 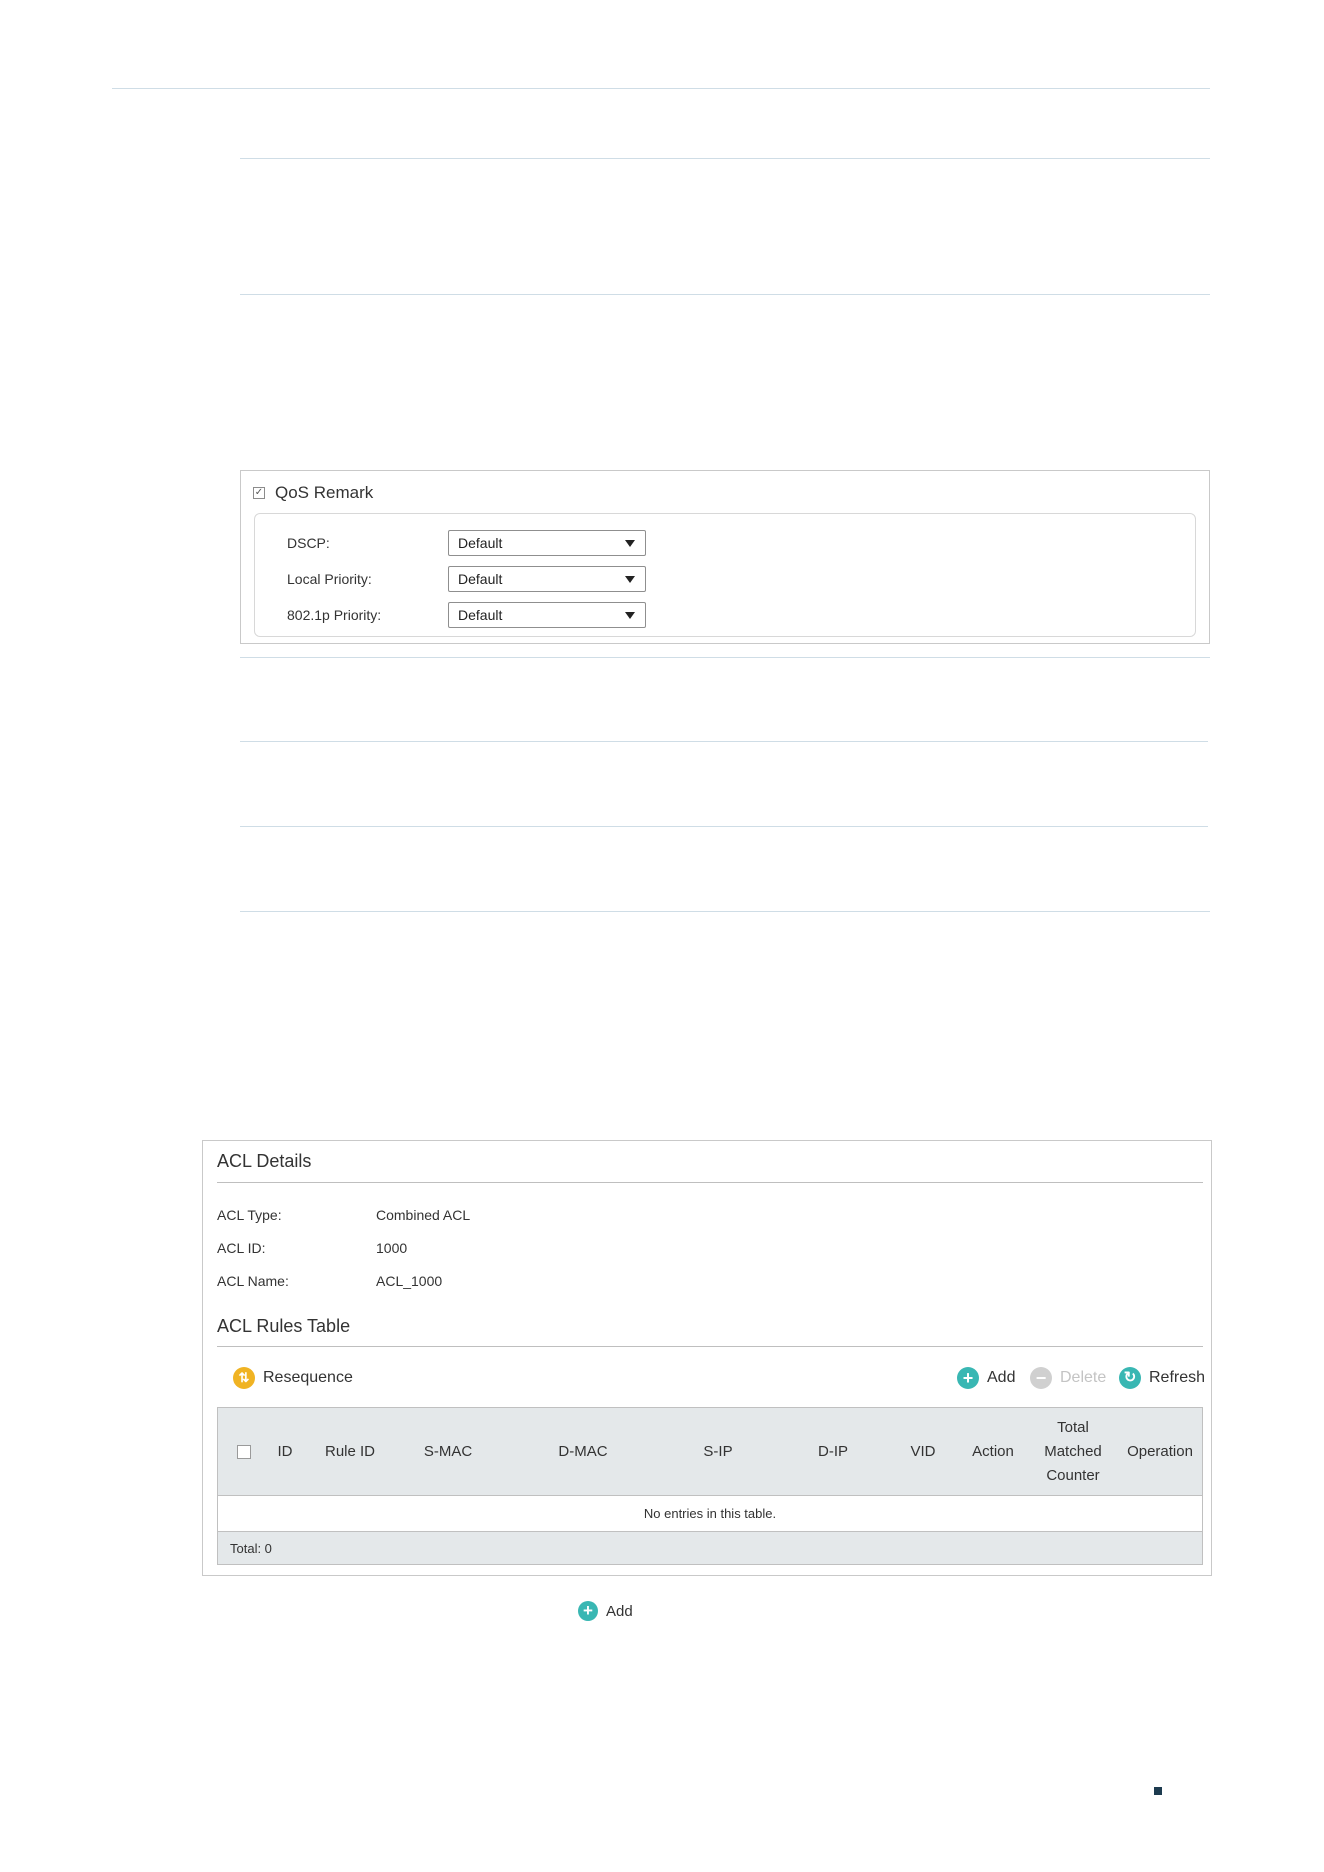 I want to click on select-all-cell, so click(x=244, y=1452).